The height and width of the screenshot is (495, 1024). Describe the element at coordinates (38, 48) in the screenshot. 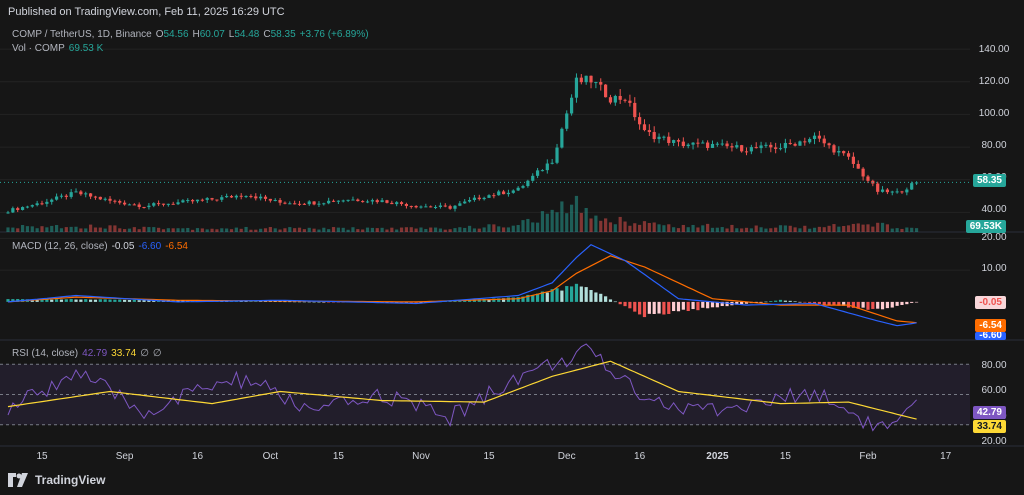

I see `volume-label: Vol · COMP` at that location.